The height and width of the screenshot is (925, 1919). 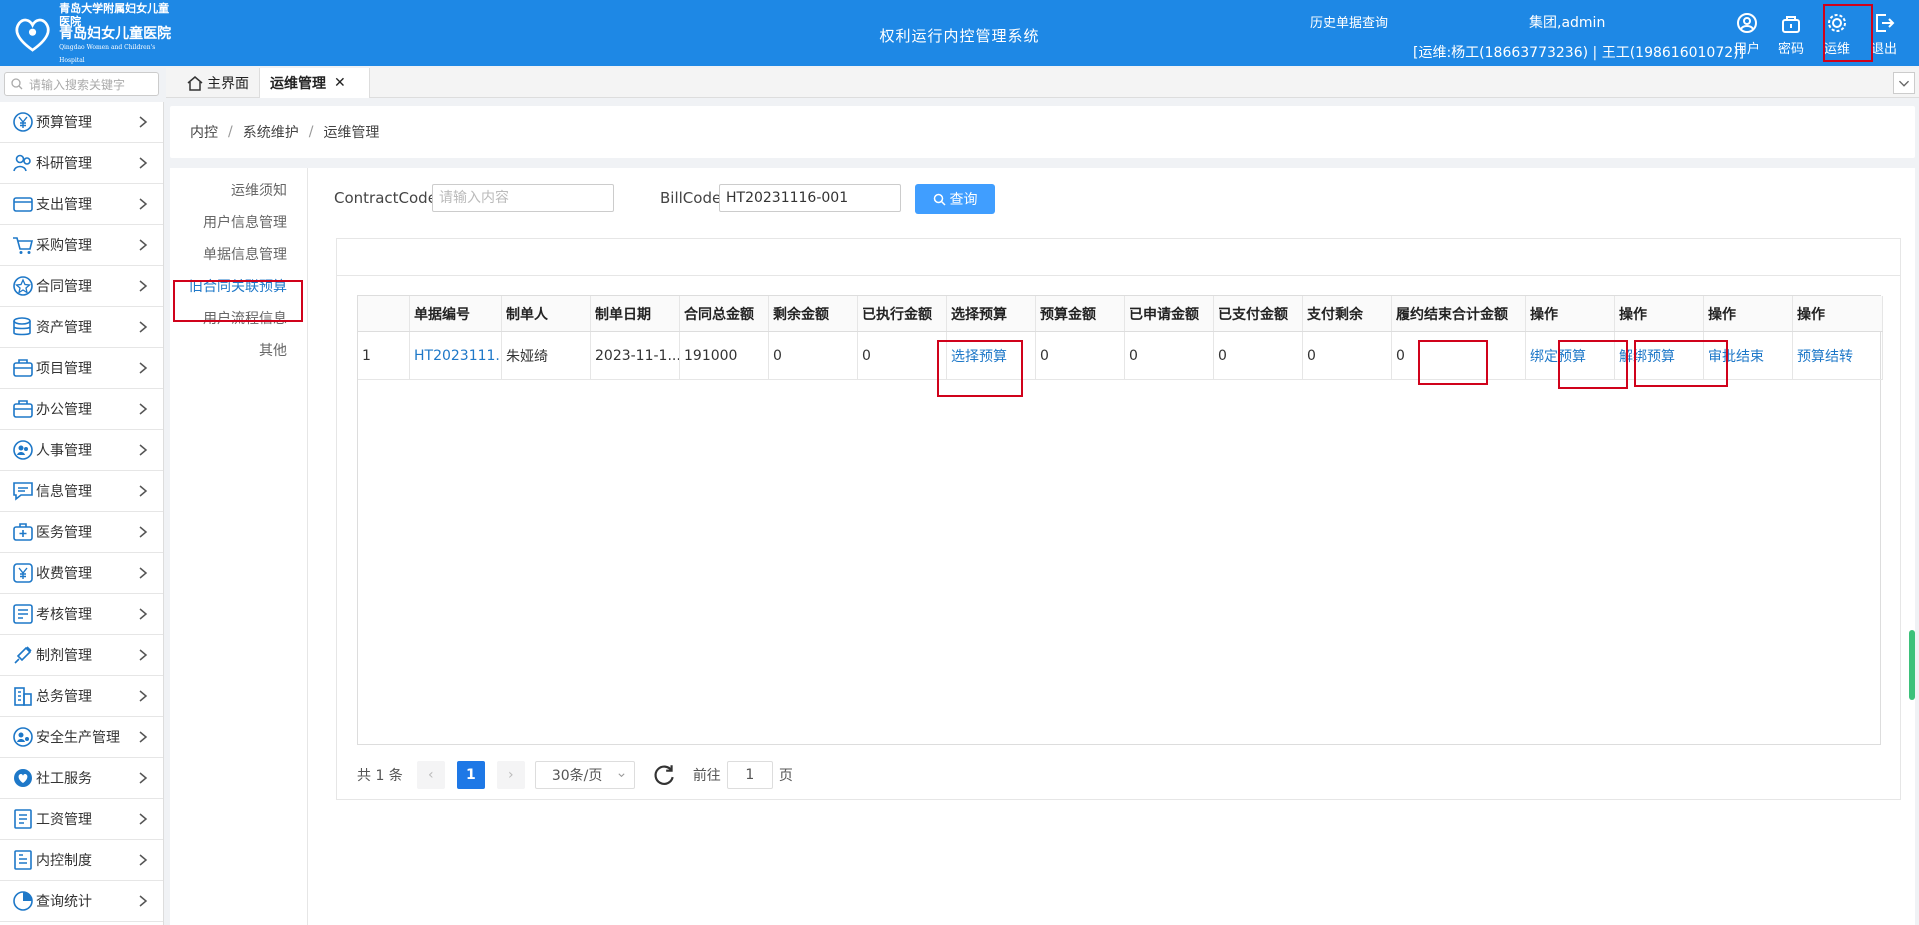 What do you see at coordinates (1836, 49) in the screenshot?
I see `ops-button-label: 运维` at bounding box center [1836, 49].